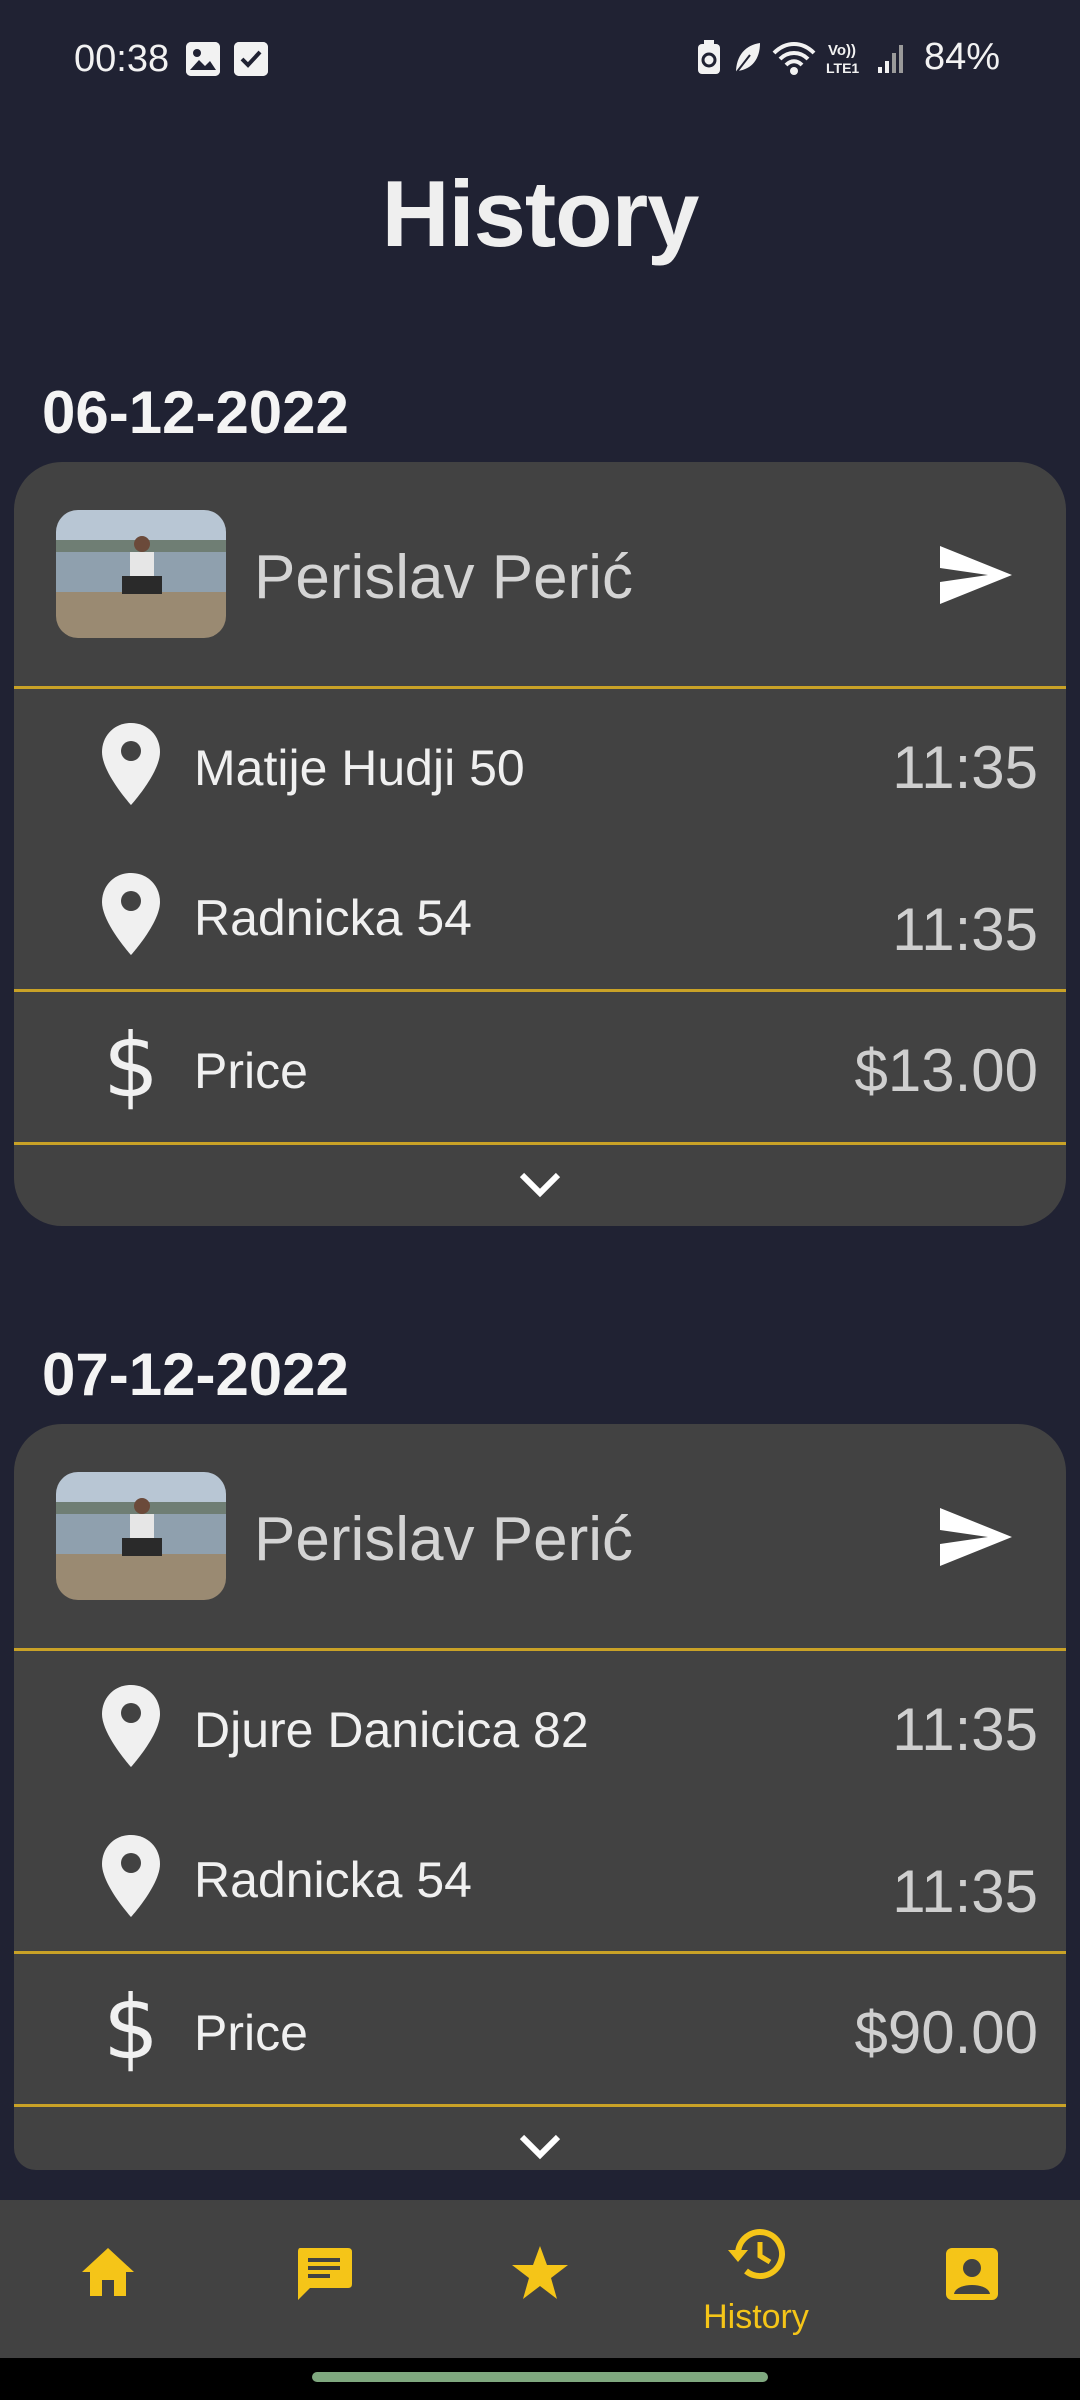 The height and width of the screenshot is (2400, 1080). I want to click on price-value: $90.00, so click(946, 2032).